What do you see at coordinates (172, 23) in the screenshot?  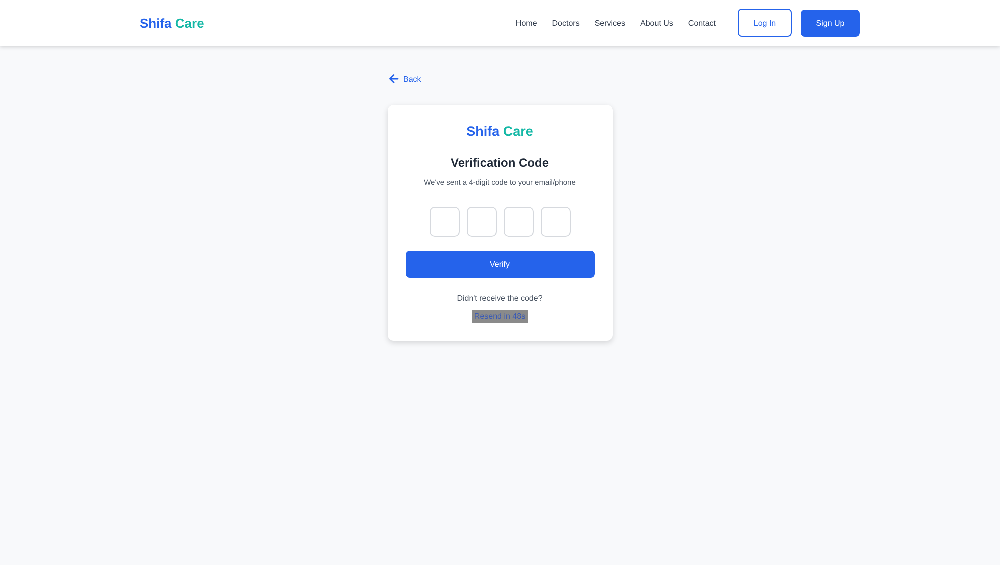 I see `logo: Shifa Care` at bounding box center [172, 23].